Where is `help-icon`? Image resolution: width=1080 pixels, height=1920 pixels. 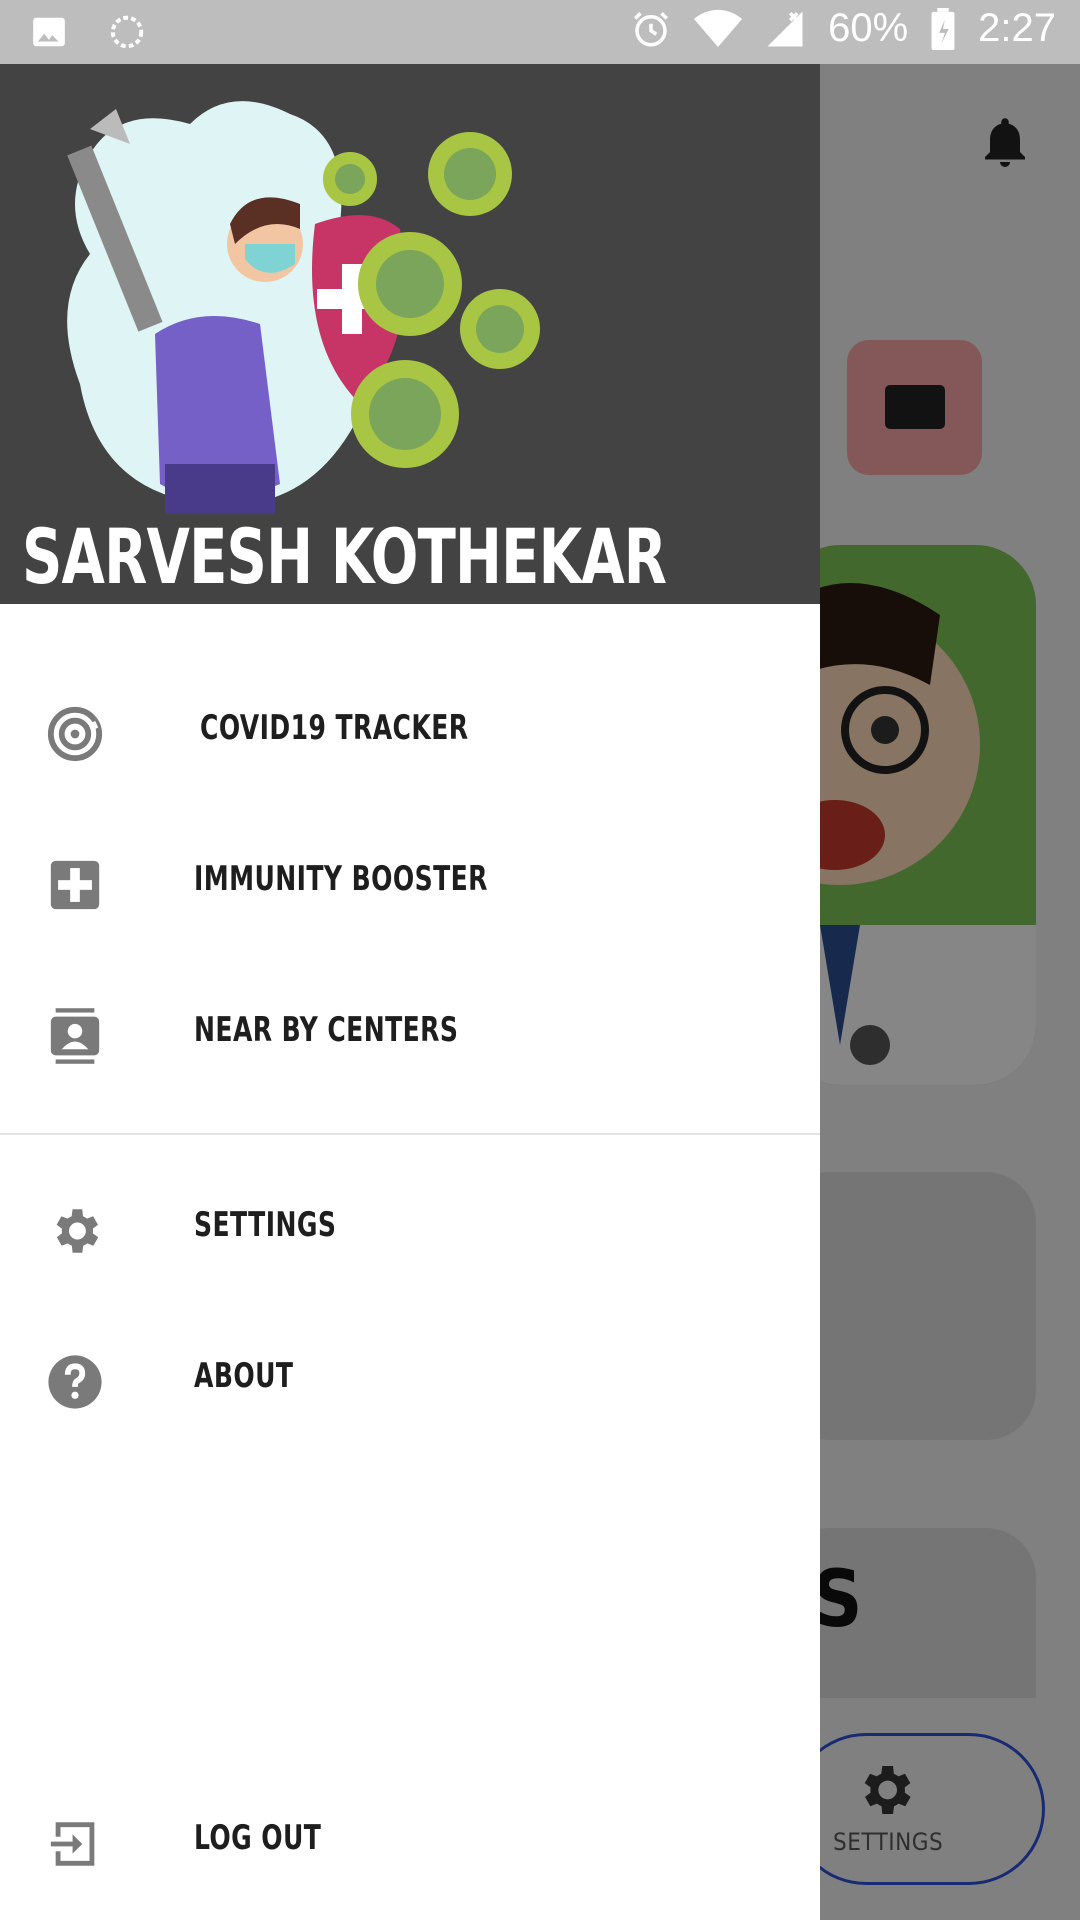
help-icon is located at coordinates (75, 1382).